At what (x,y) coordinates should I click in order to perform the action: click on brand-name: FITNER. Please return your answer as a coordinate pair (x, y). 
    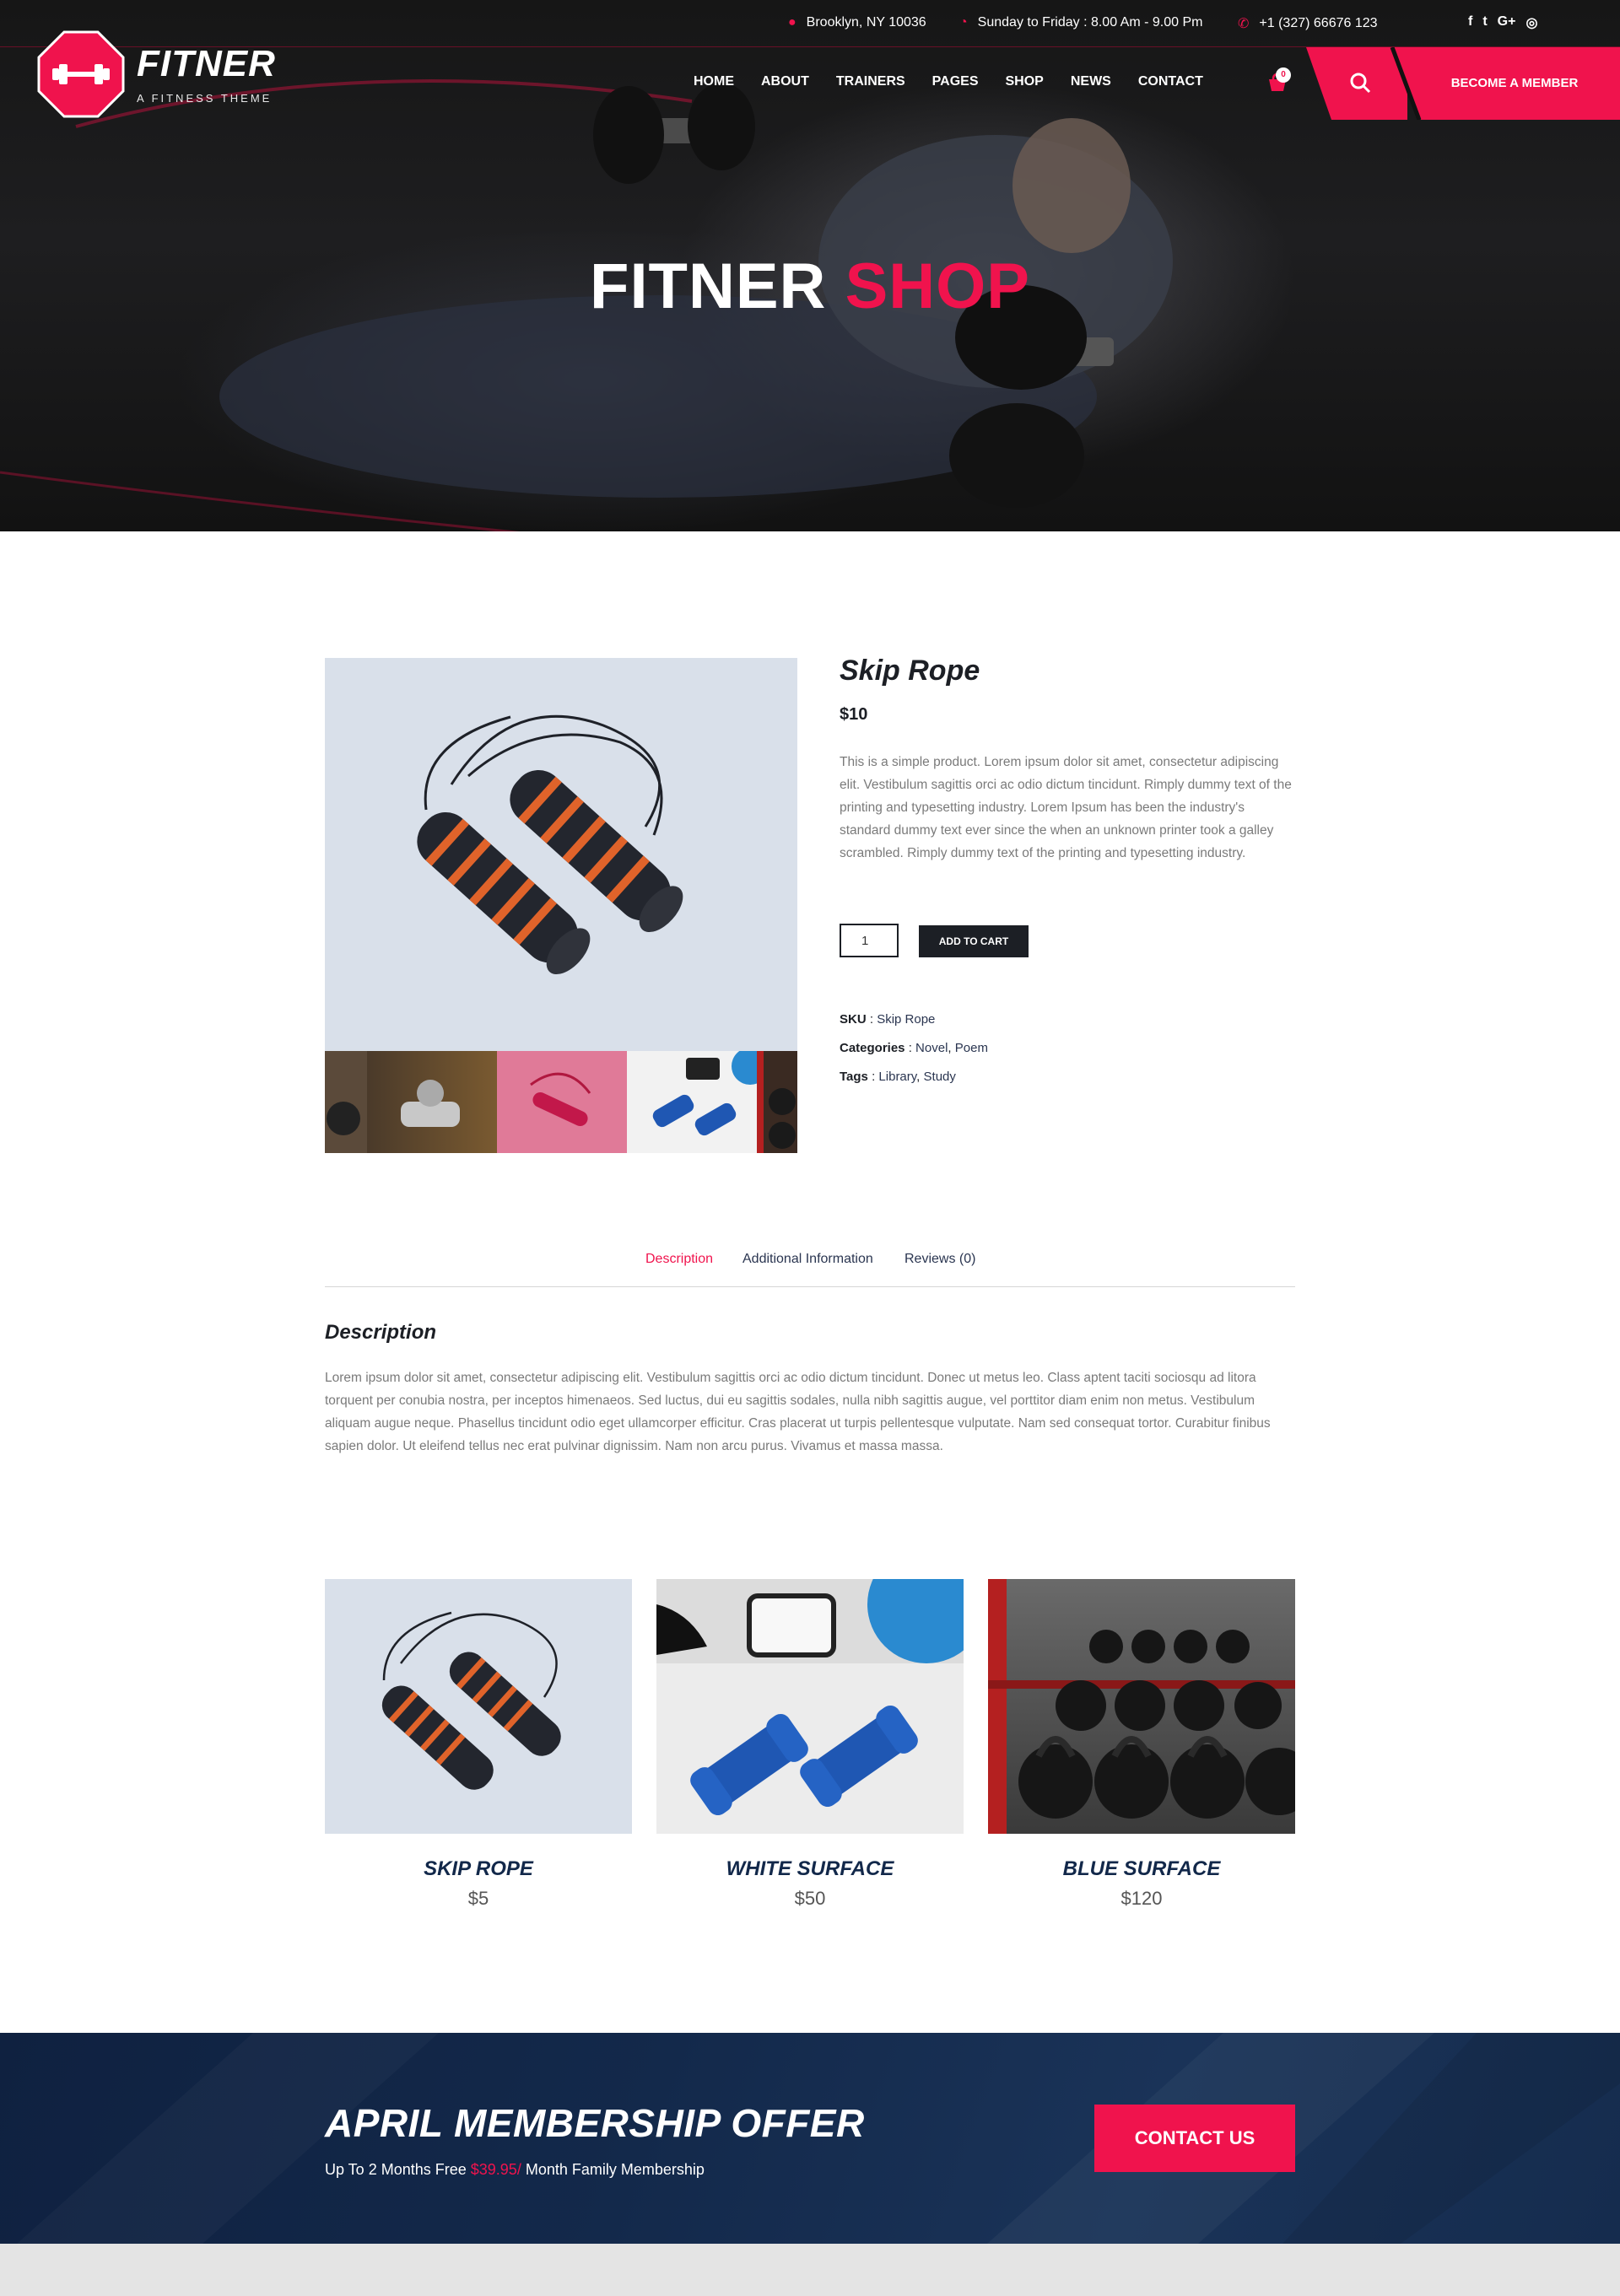
    Looking at the image, I should click on (206, 63).